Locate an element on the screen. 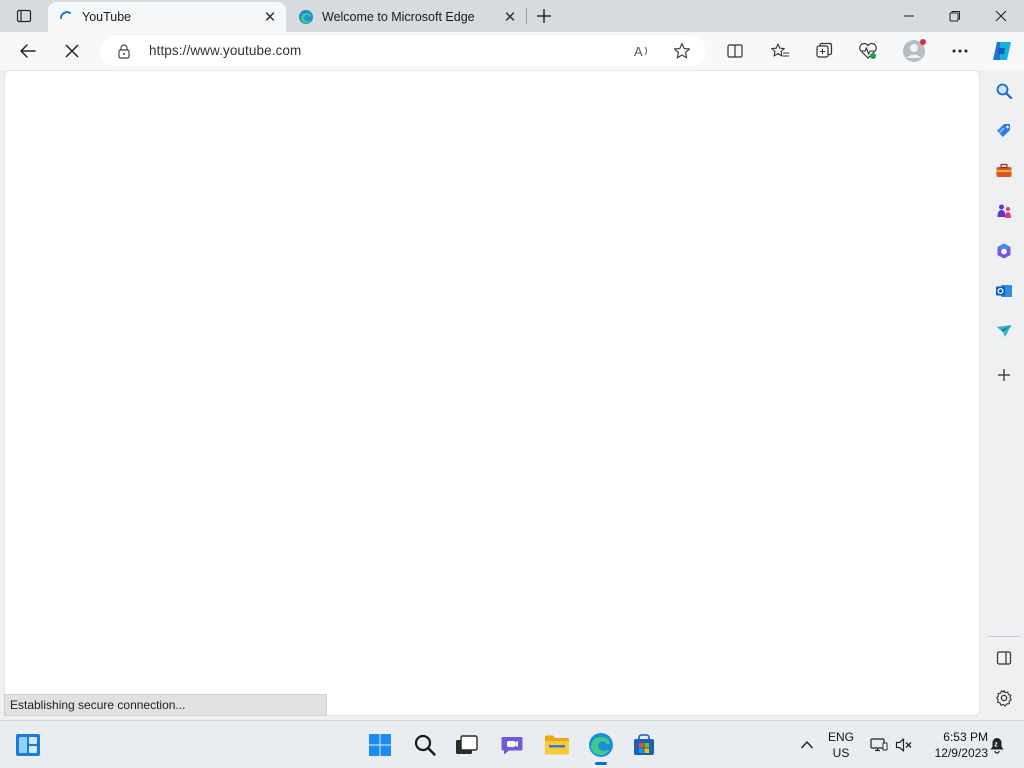 This screenshot has height=768, width=1024. read-aloud-icon: A is located at coordinates (642, 51).